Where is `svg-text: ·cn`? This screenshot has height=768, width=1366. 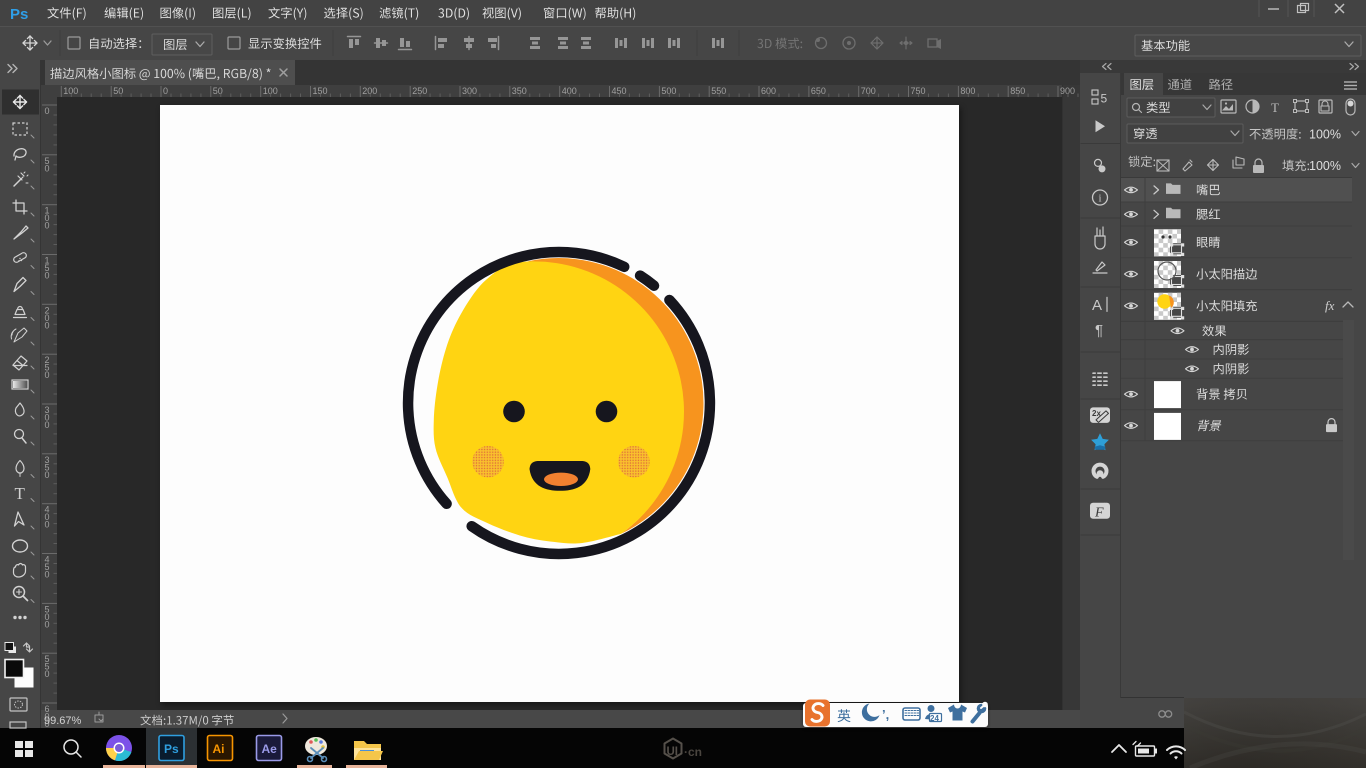 svg-text: ·cn is located at coordinates (693, 752).